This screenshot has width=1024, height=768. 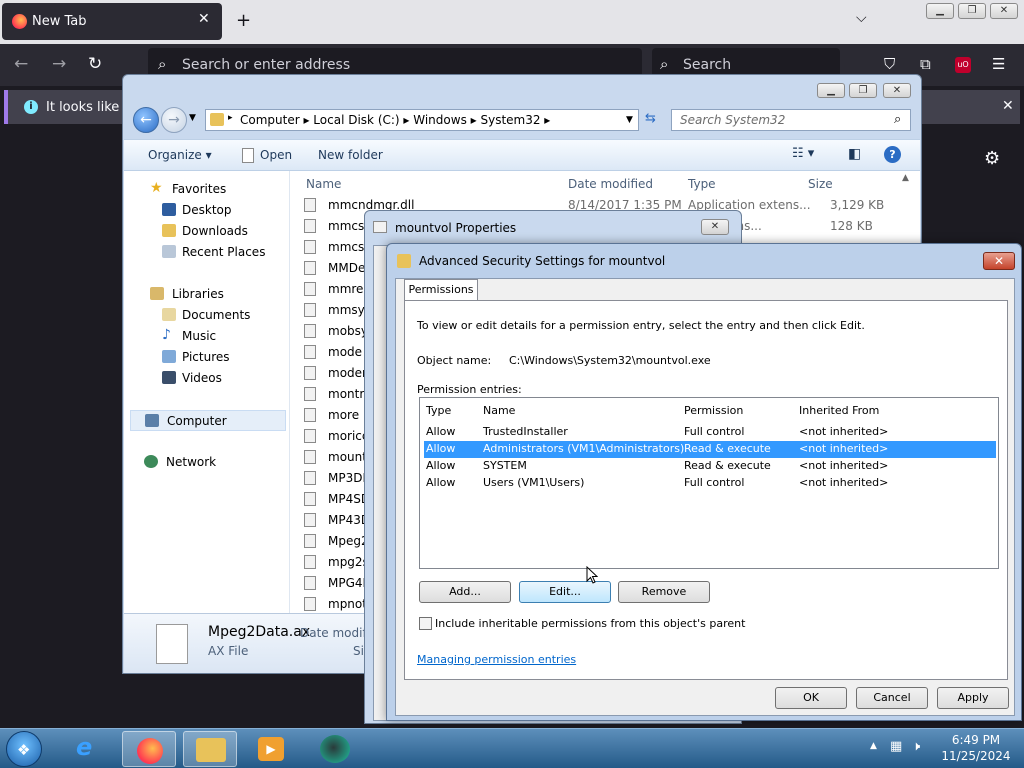 I want to click on view-options-icon: ☷ ▾, so click(x=803, y=153).